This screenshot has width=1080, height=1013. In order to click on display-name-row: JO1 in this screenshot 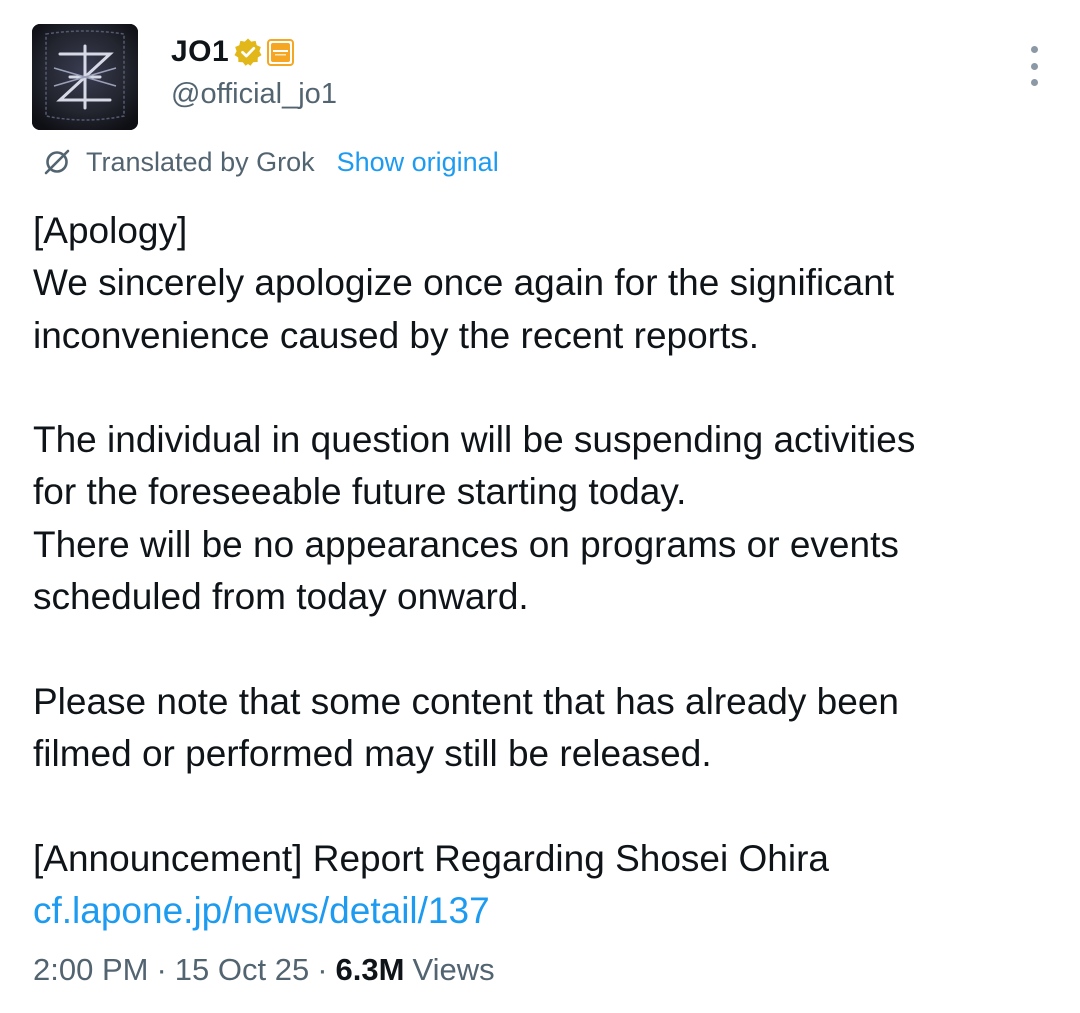, I will do `click(254, 52)`.